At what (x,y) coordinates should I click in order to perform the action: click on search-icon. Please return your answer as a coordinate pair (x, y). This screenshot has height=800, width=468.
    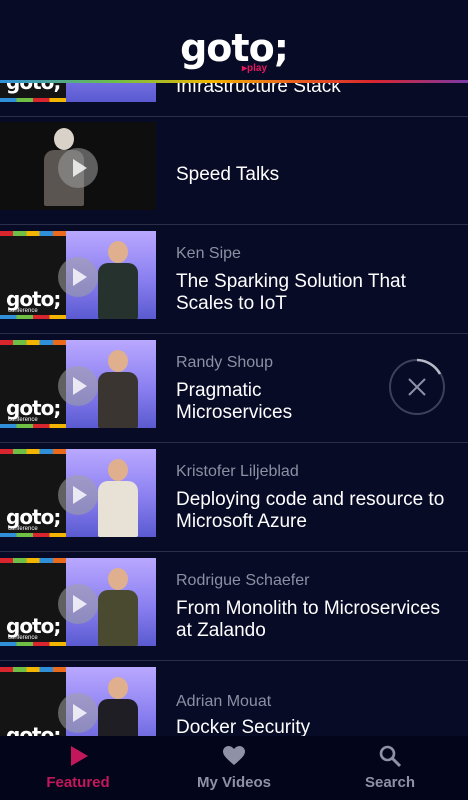
    Looking at the image, I should click on (390, 756).